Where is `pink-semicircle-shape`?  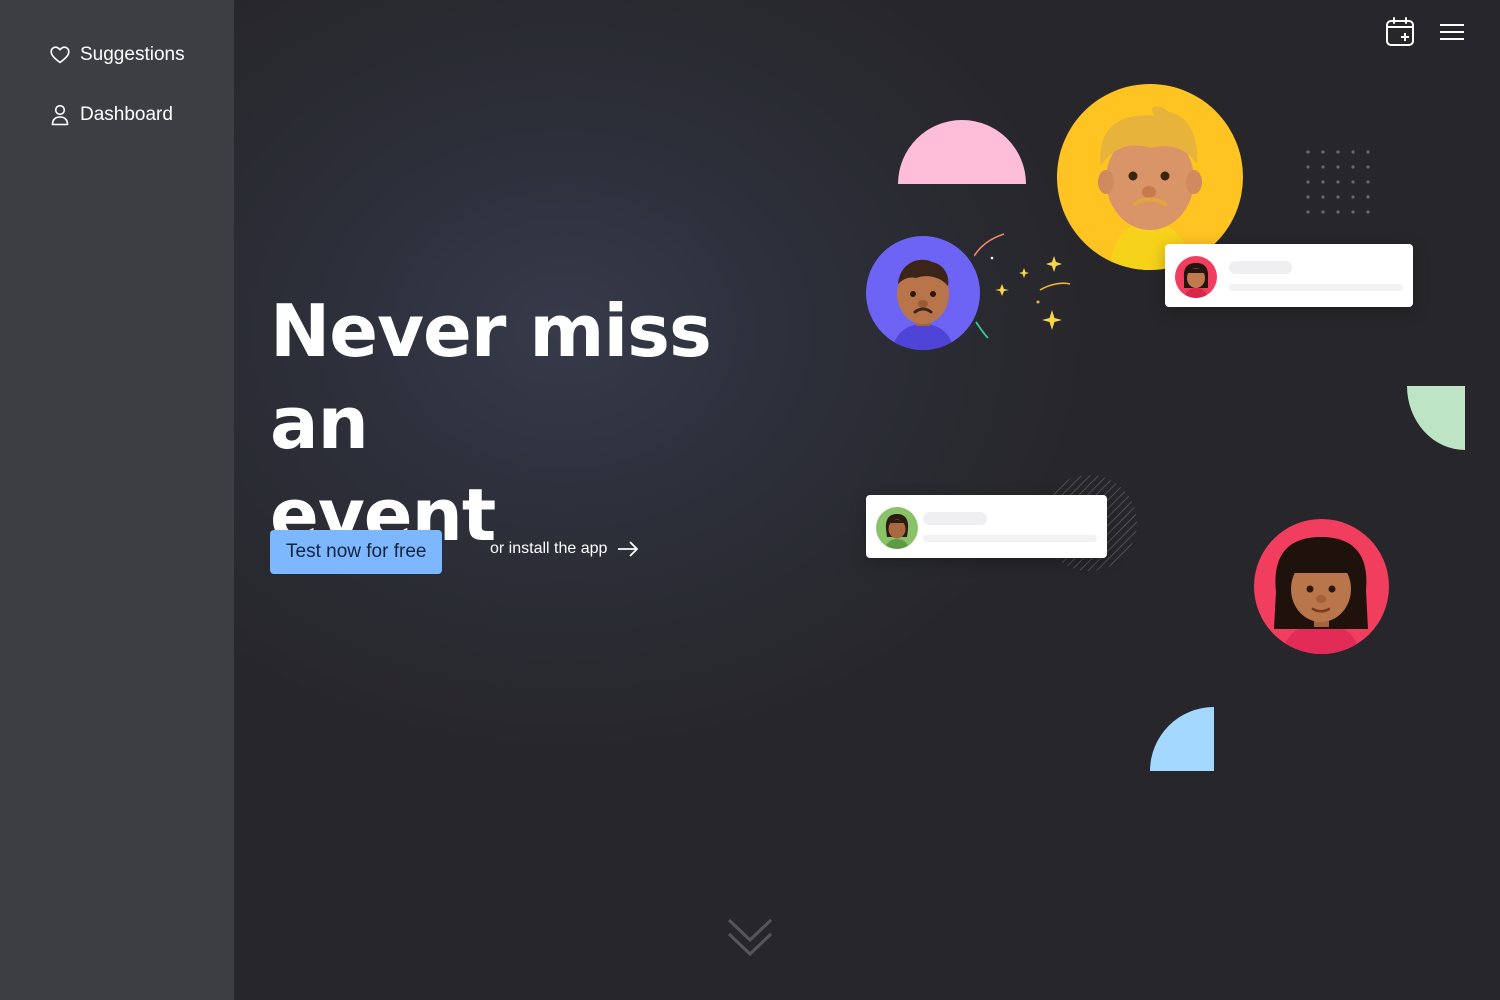
pink-semicircle-shape is located at coordinates (962, 152).